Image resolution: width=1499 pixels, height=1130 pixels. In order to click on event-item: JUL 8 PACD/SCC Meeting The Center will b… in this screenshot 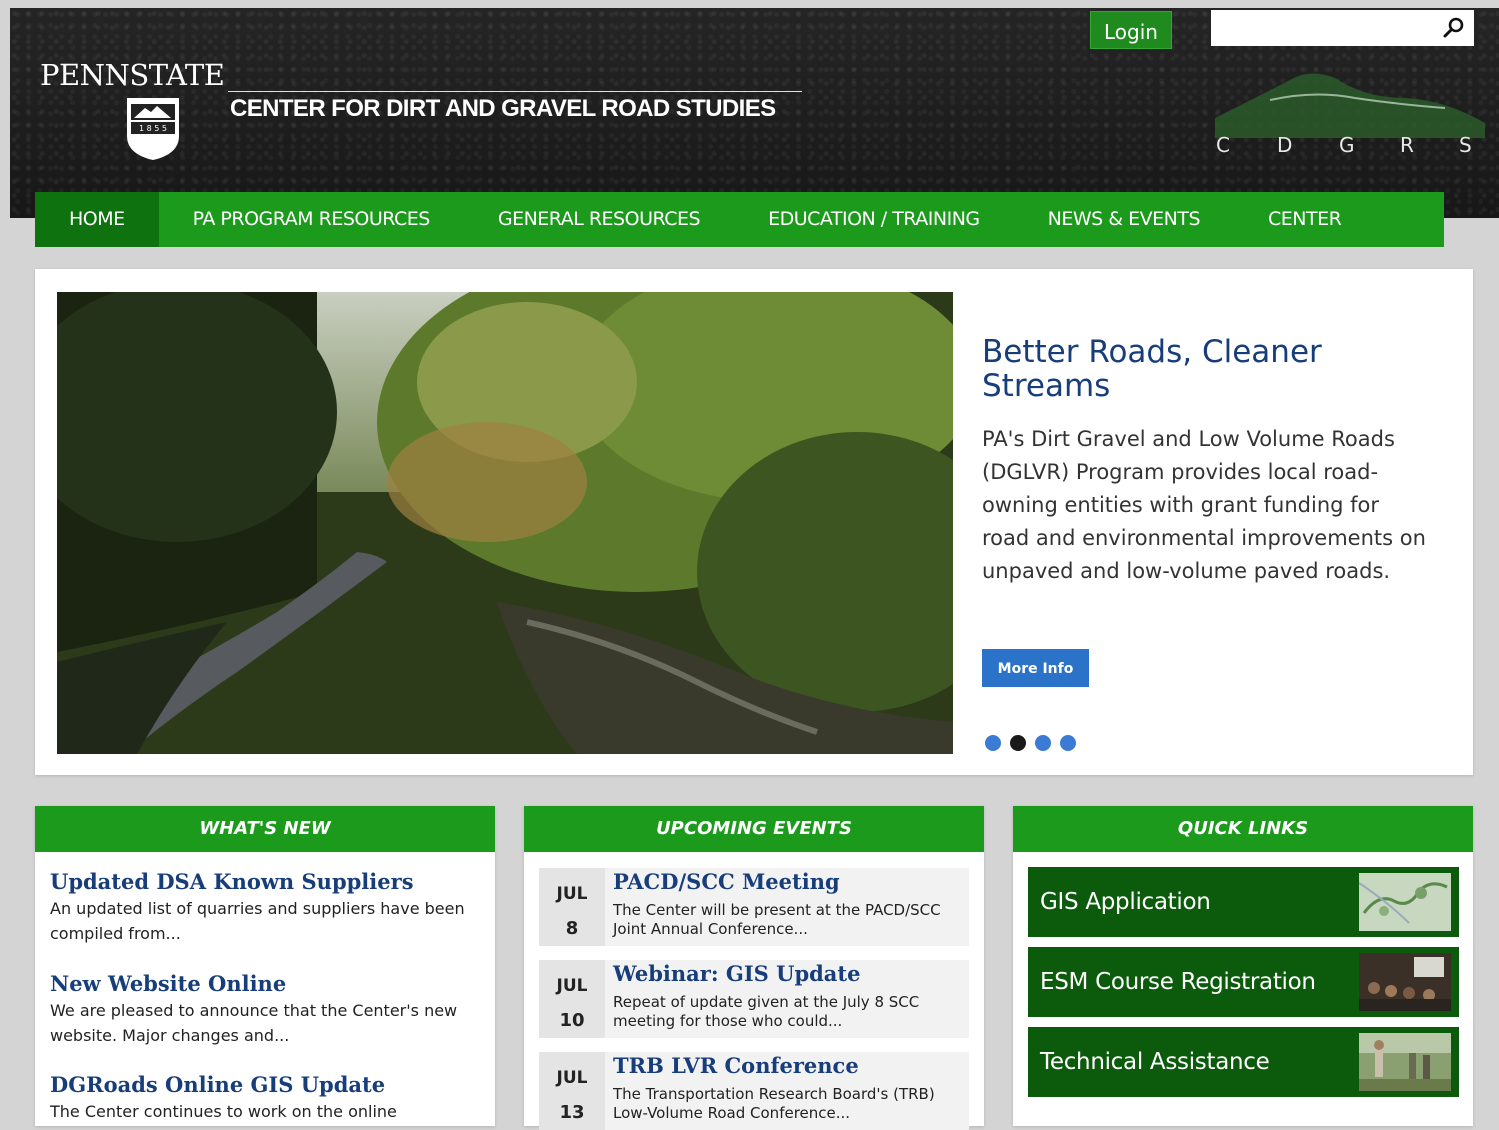, I will do `click(754, 907)`.